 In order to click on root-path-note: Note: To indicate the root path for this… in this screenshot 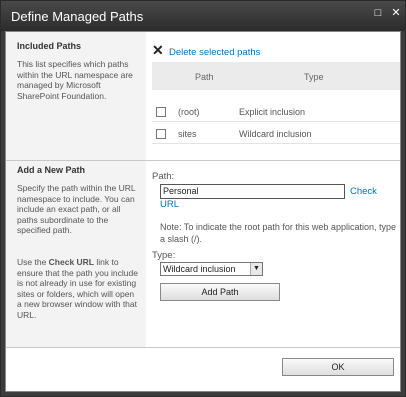, I will do `click(278, 233)`.